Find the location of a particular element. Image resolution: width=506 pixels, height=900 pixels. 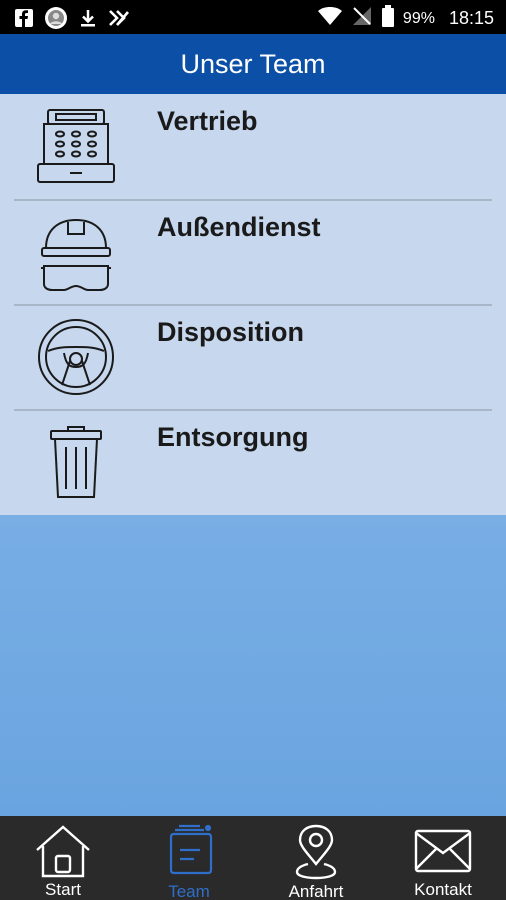

home-icon is located at coordinates (63, 851).